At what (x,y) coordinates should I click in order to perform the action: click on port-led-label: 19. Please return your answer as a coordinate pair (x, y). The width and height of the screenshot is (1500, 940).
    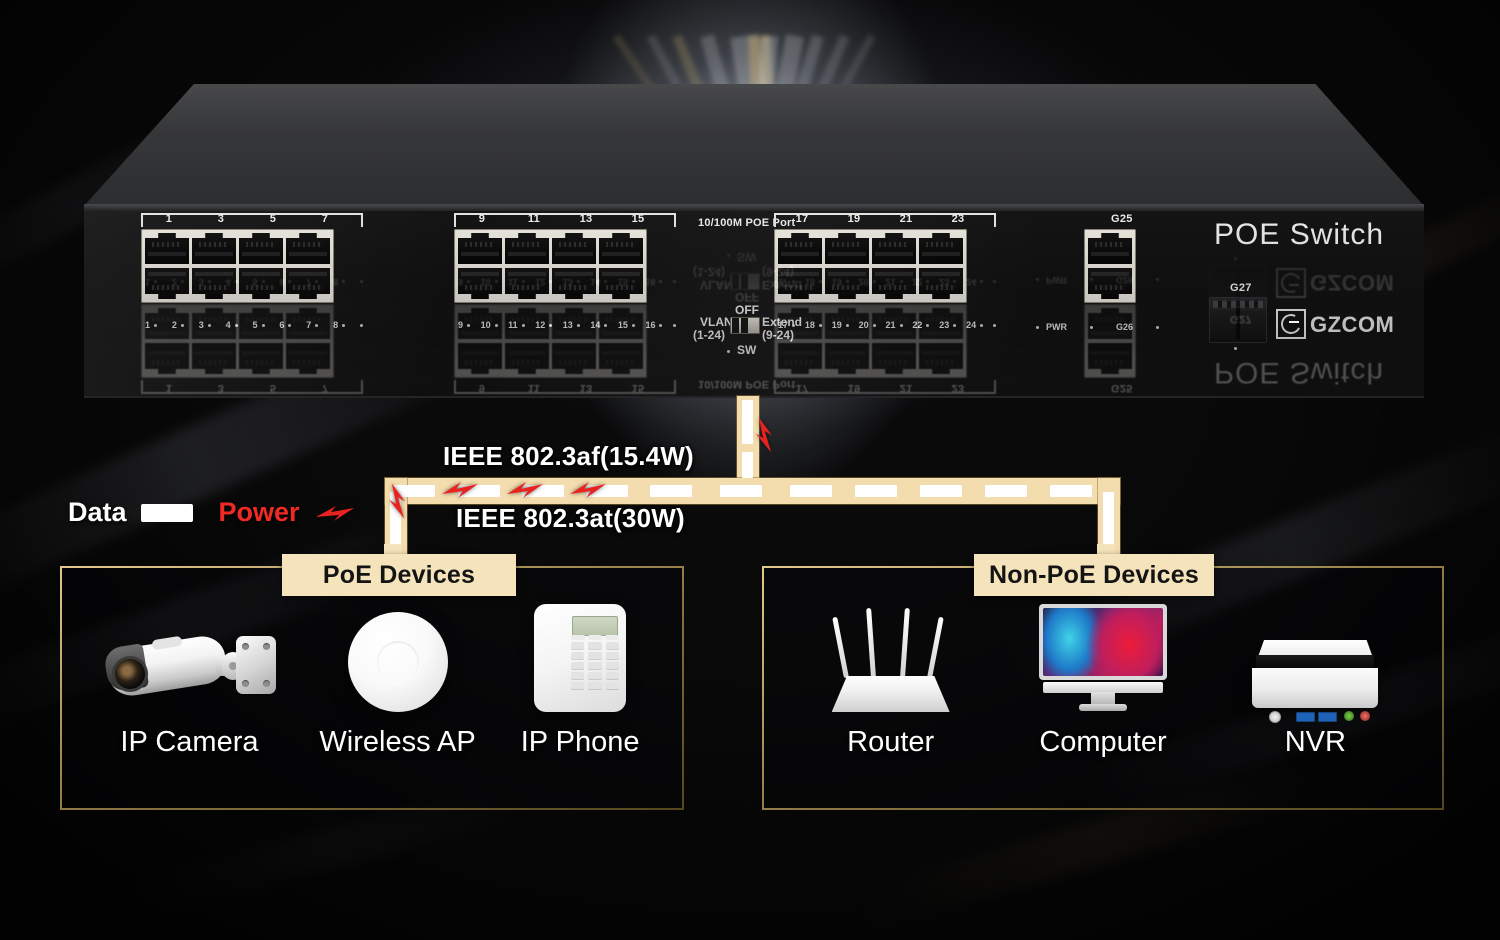
    Looking at the image, I should click on (836, 325).